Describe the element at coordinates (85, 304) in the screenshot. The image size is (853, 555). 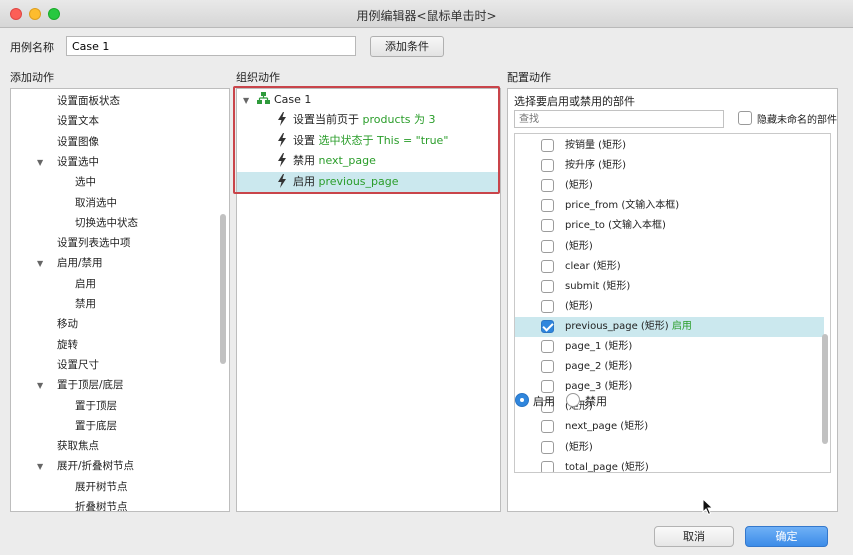
I see `action-item-label: 禁用` at that location.